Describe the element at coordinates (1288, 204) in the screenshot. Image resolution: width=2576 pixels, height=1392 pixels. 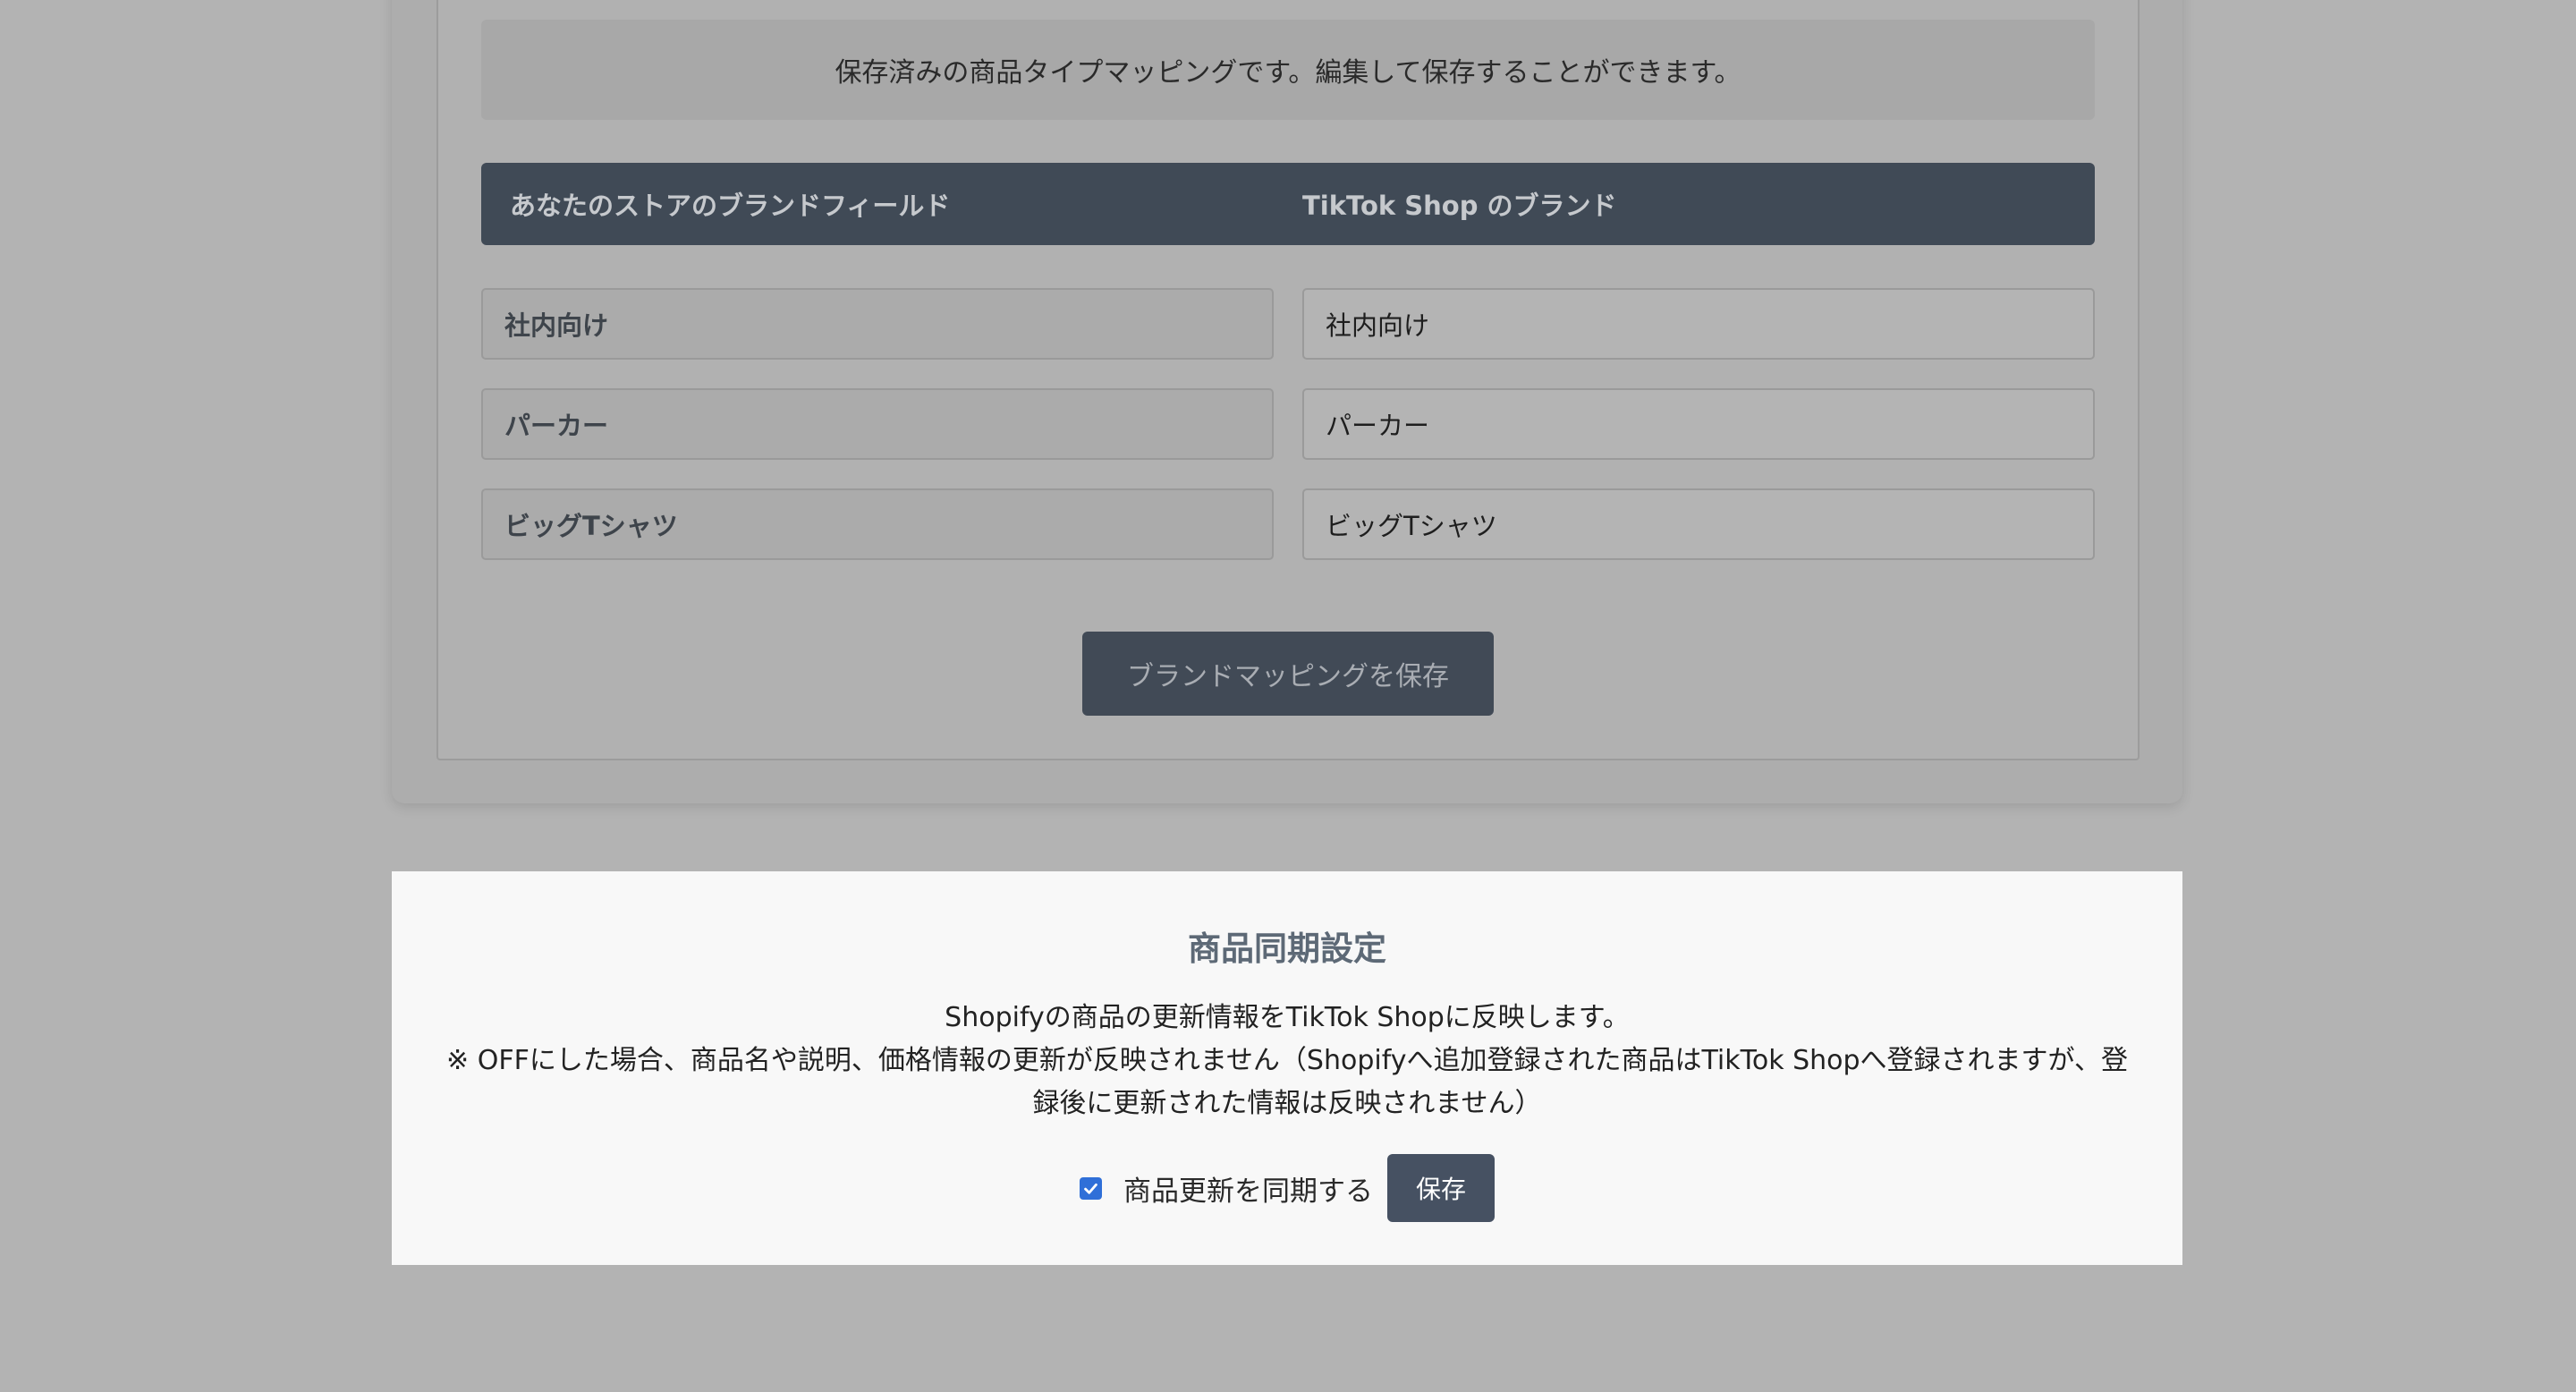
I see `mapping-table-header: あなたのストアのブランドフィールド TikTok Shop のブランド` at that location.